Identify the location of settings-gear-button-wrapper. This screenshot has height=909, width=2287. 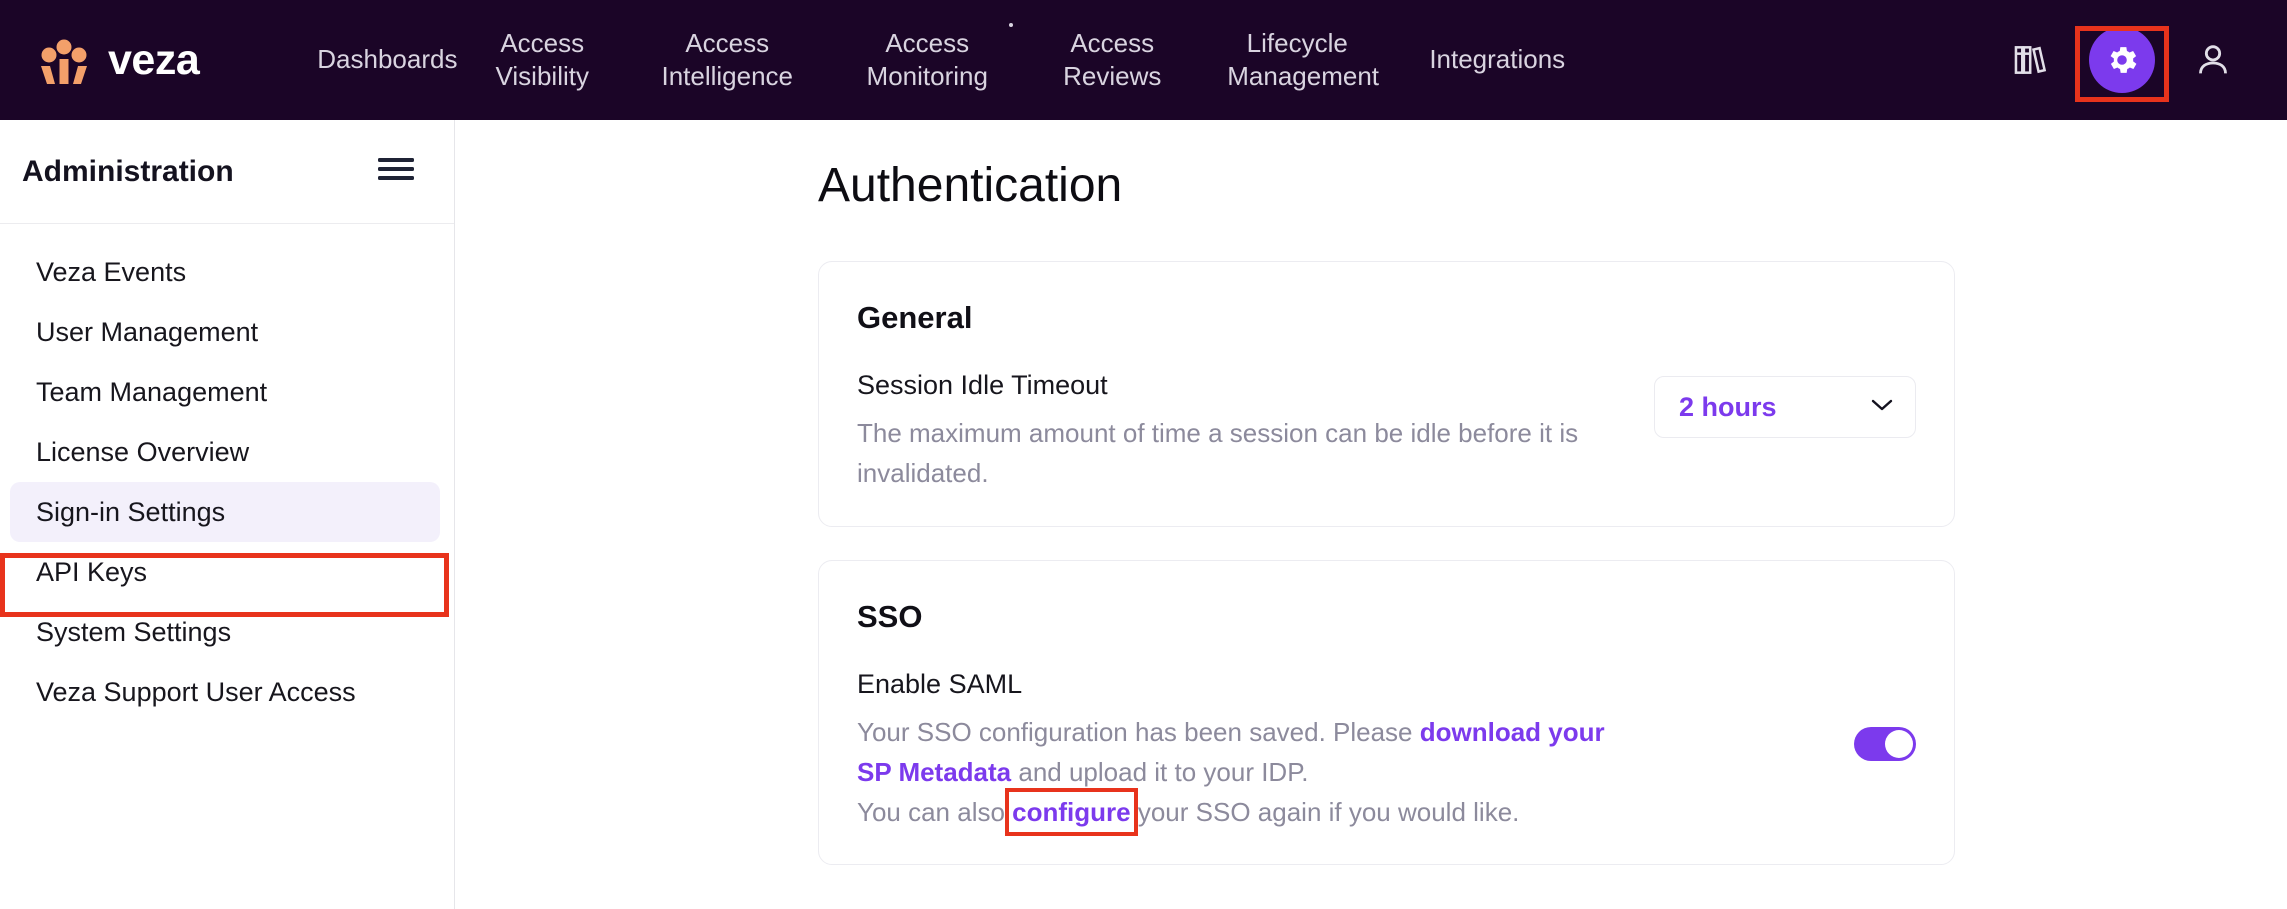
(2122, 60).